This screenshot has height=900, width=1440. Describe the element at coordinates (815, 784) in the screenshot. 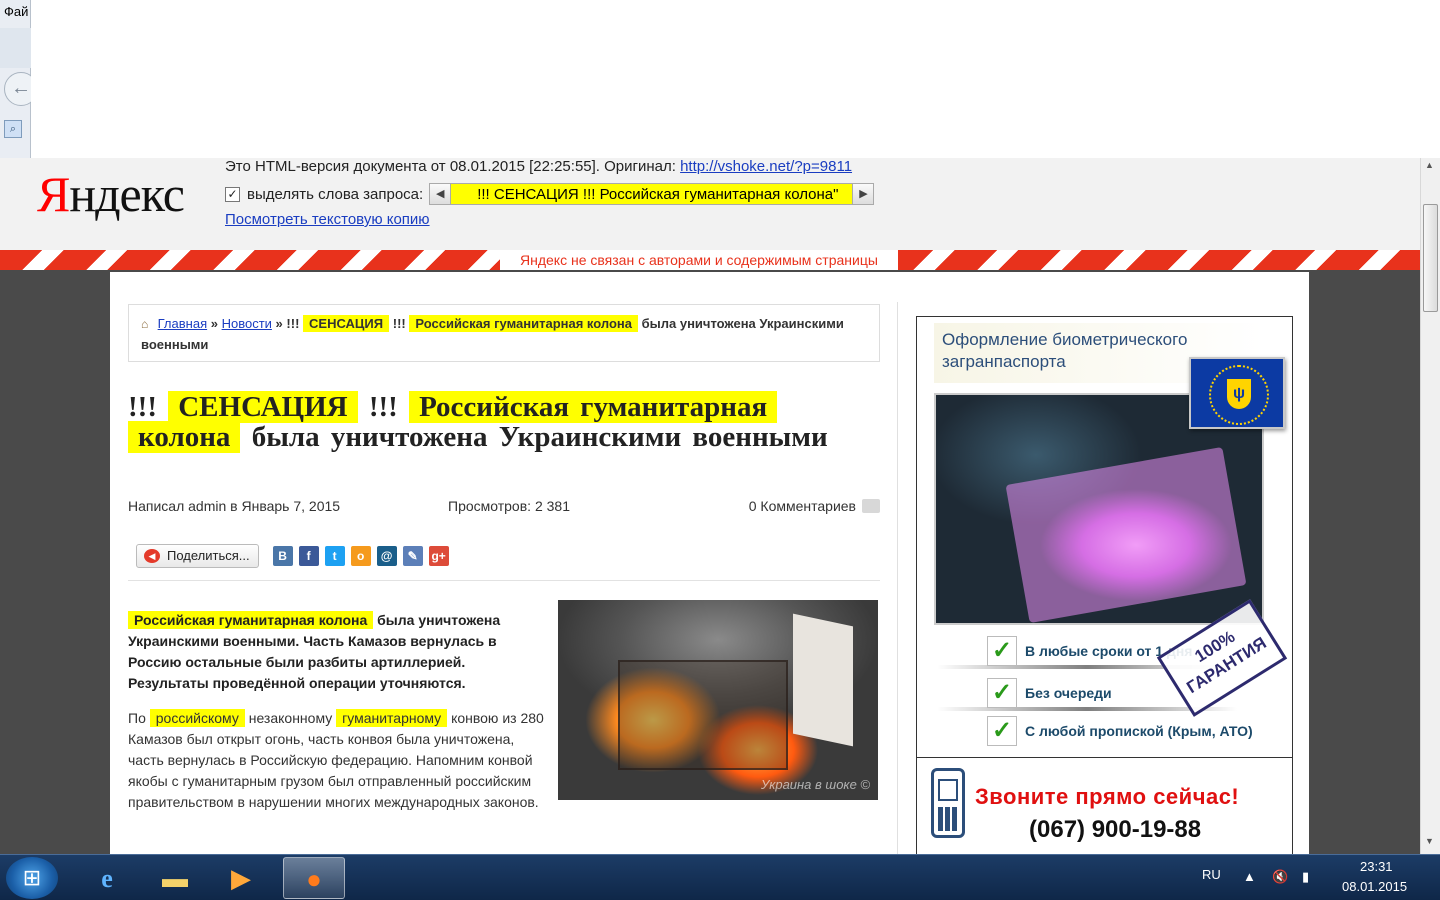

I see `image-watermark: Украина в шоке ©` at that location.